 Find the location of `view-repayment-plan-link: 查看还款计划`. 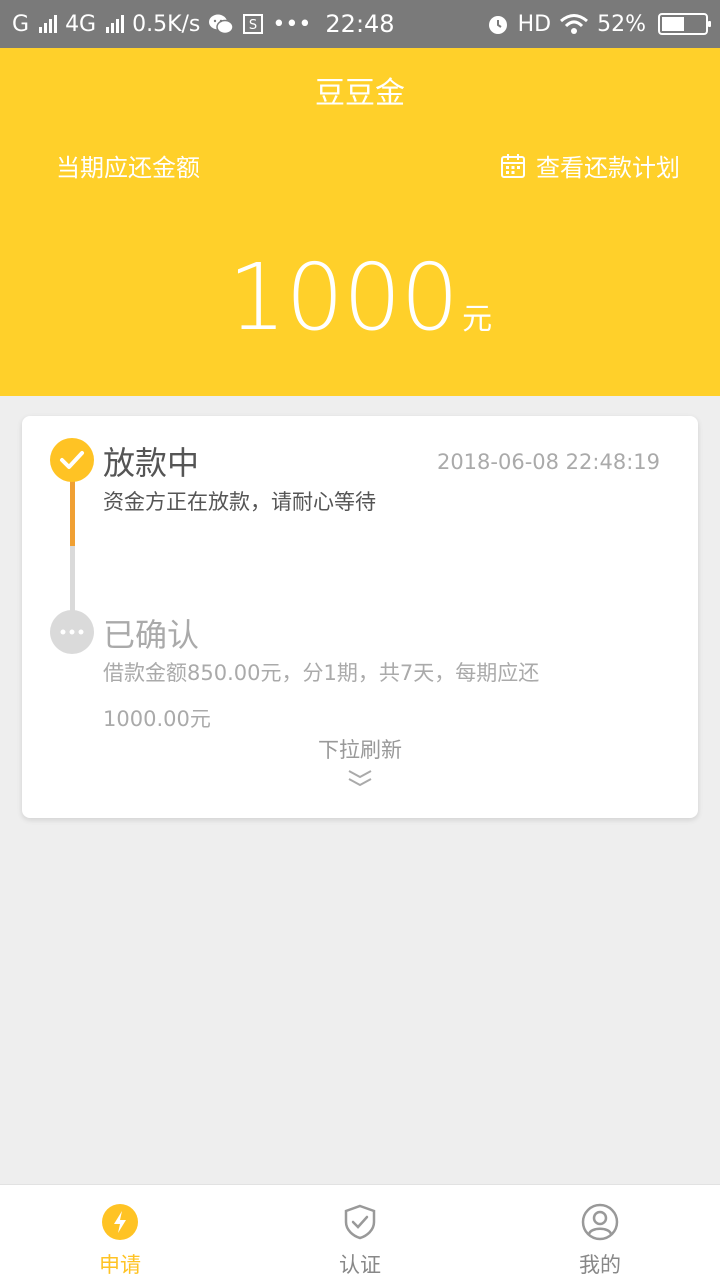

view-repayment-plan-link: 查看还款计划 is located at coordinates (590, 165).